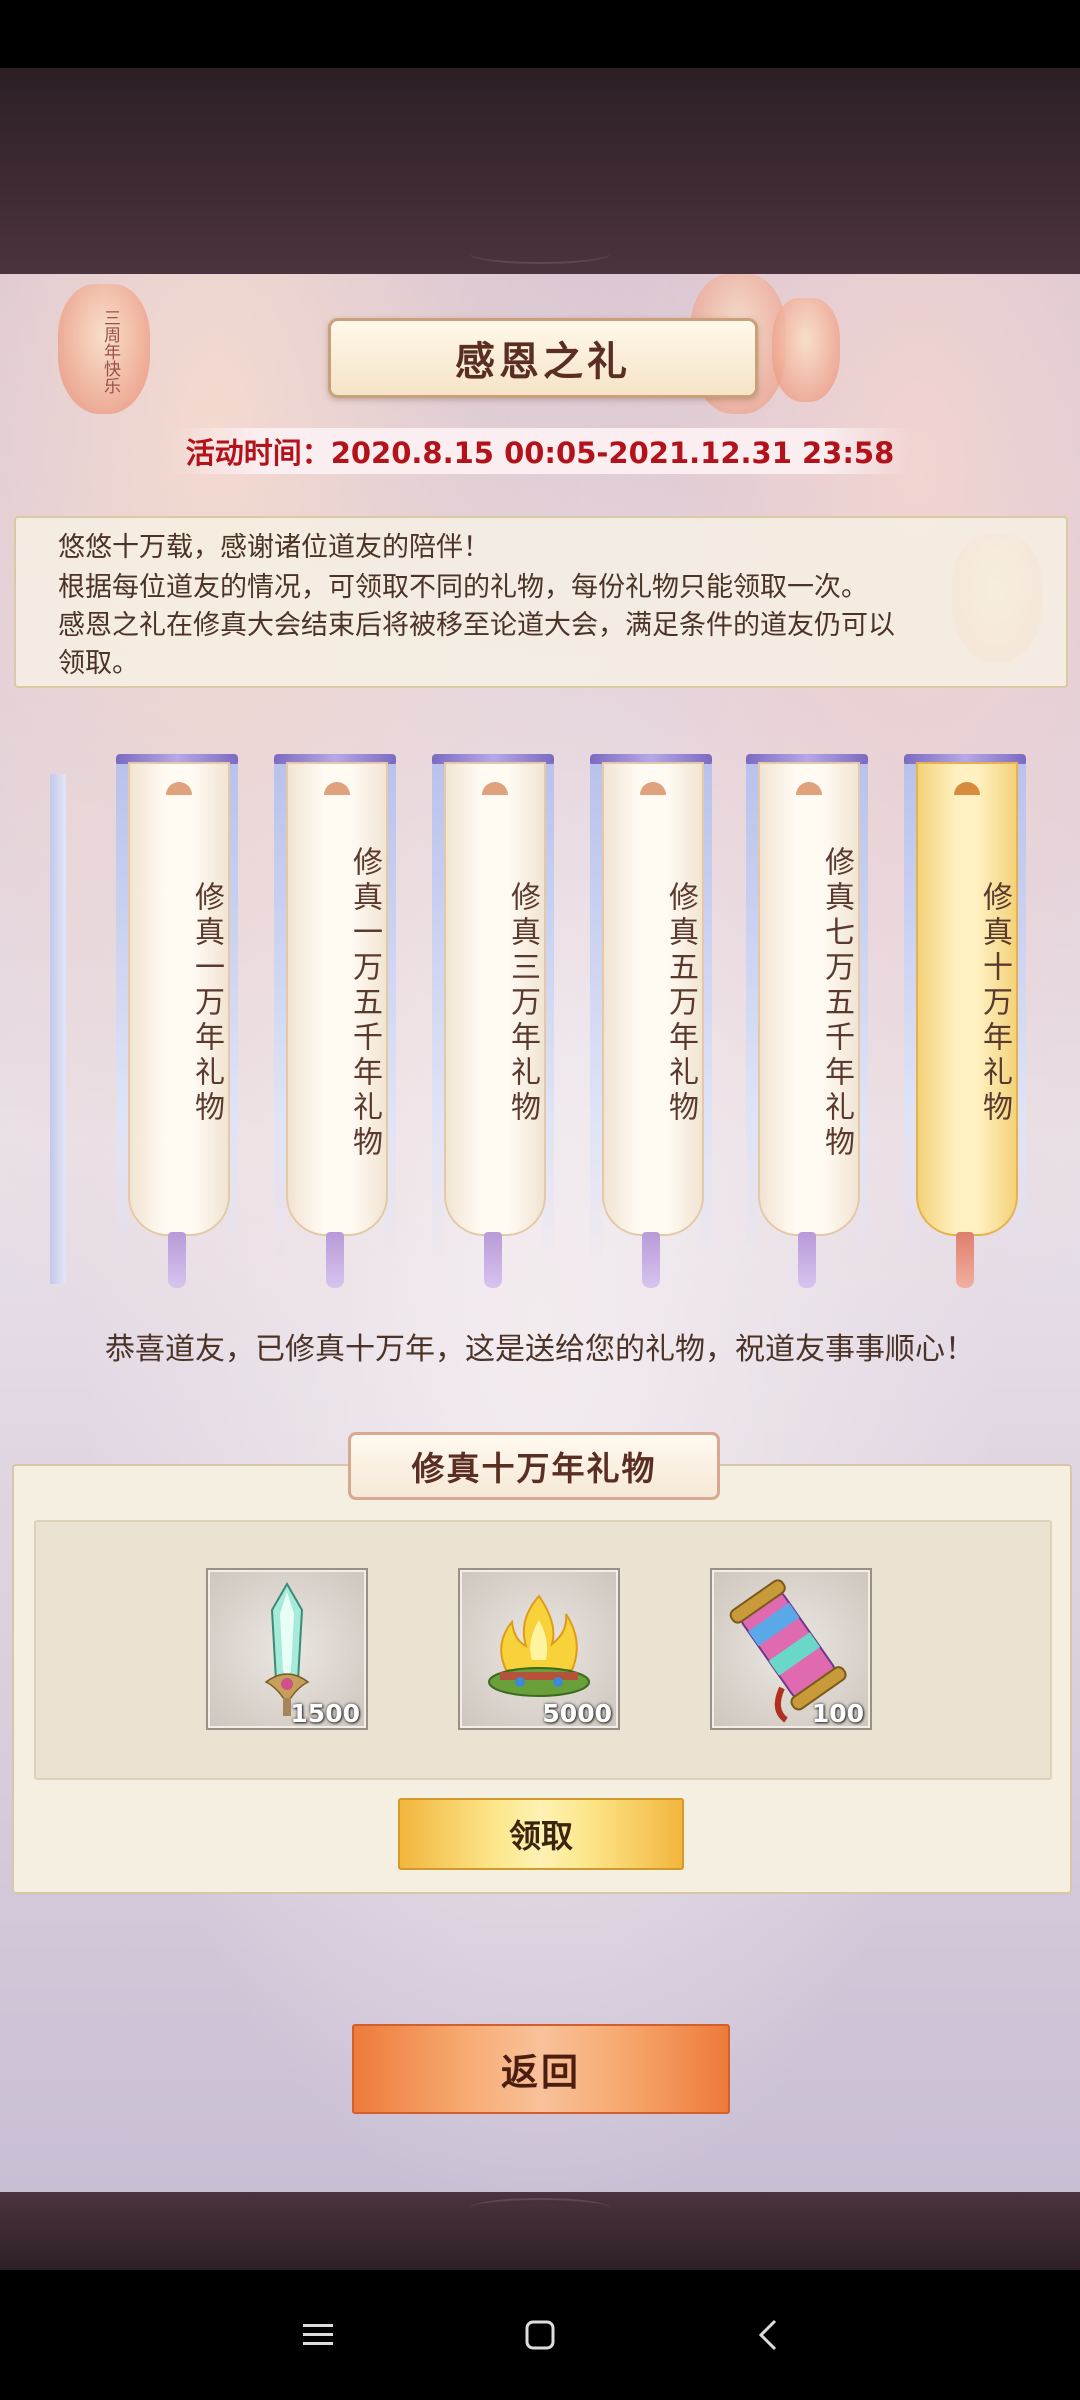 The image size is (1080, 2400). Describe the element at coordinates (806, 350) in the screenshot. I see `lantern-icon` at that location.